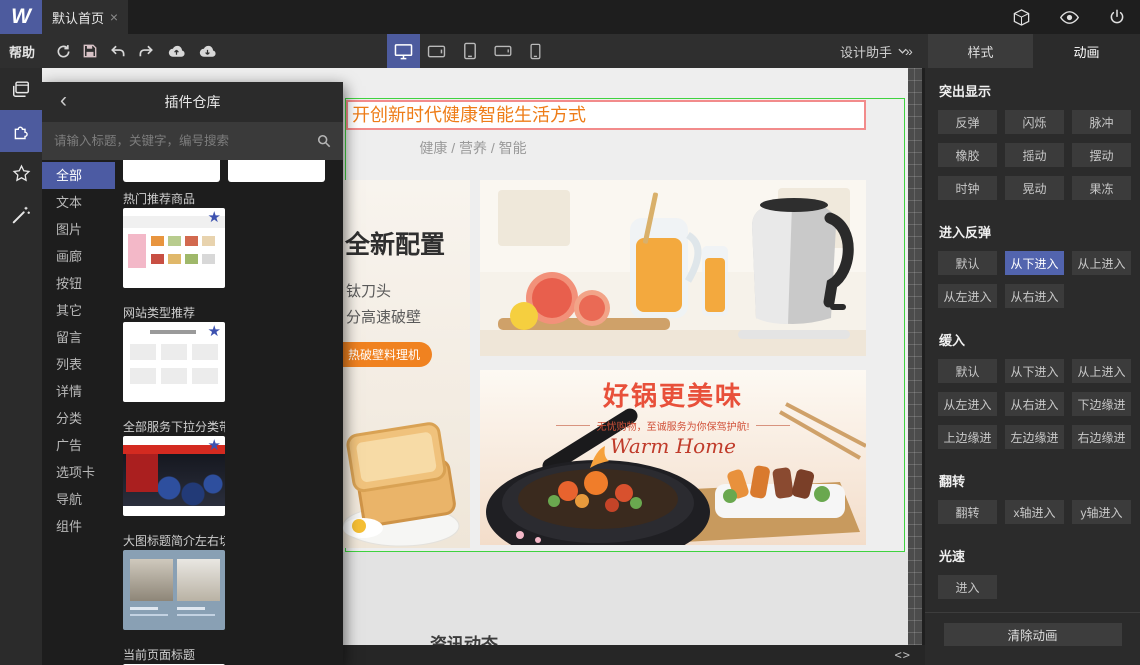 The width and height of the screenshot is (1140, 665). I want to click on plugin-category-item: 按钮, so click(78, 283).